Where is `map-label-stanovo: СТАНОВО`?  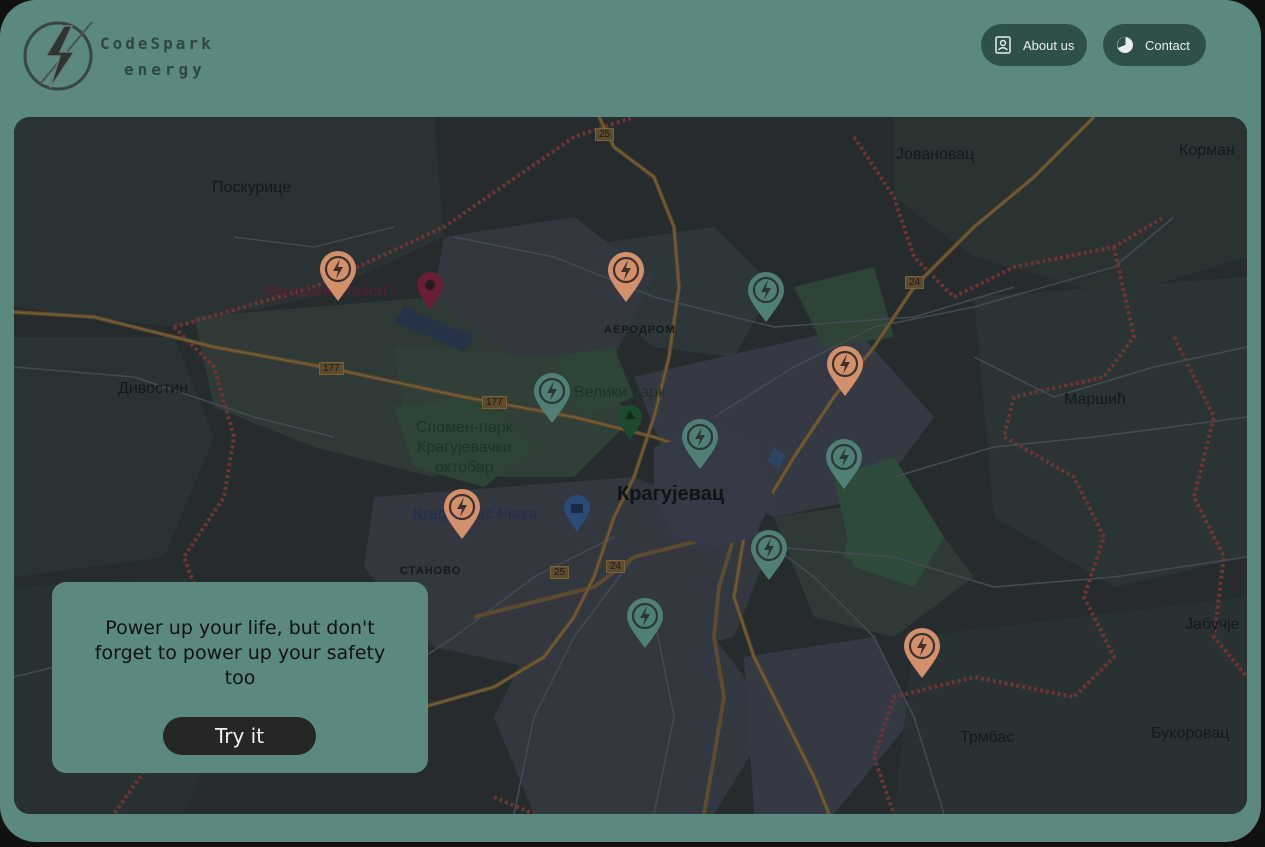 map-label-stanovo: СТАНОВО is located at coordinates (431, 571).